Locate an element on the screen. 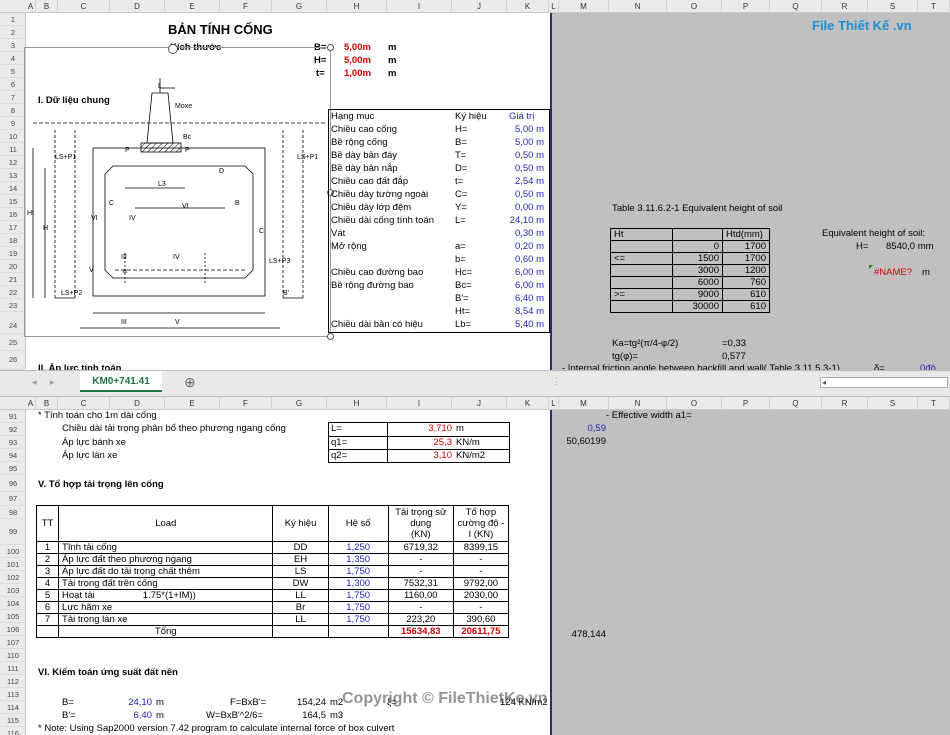 Image resolution: width=950 pixels, height=735 pixels. load-tt: 2 is located at coordinates (47, 559).